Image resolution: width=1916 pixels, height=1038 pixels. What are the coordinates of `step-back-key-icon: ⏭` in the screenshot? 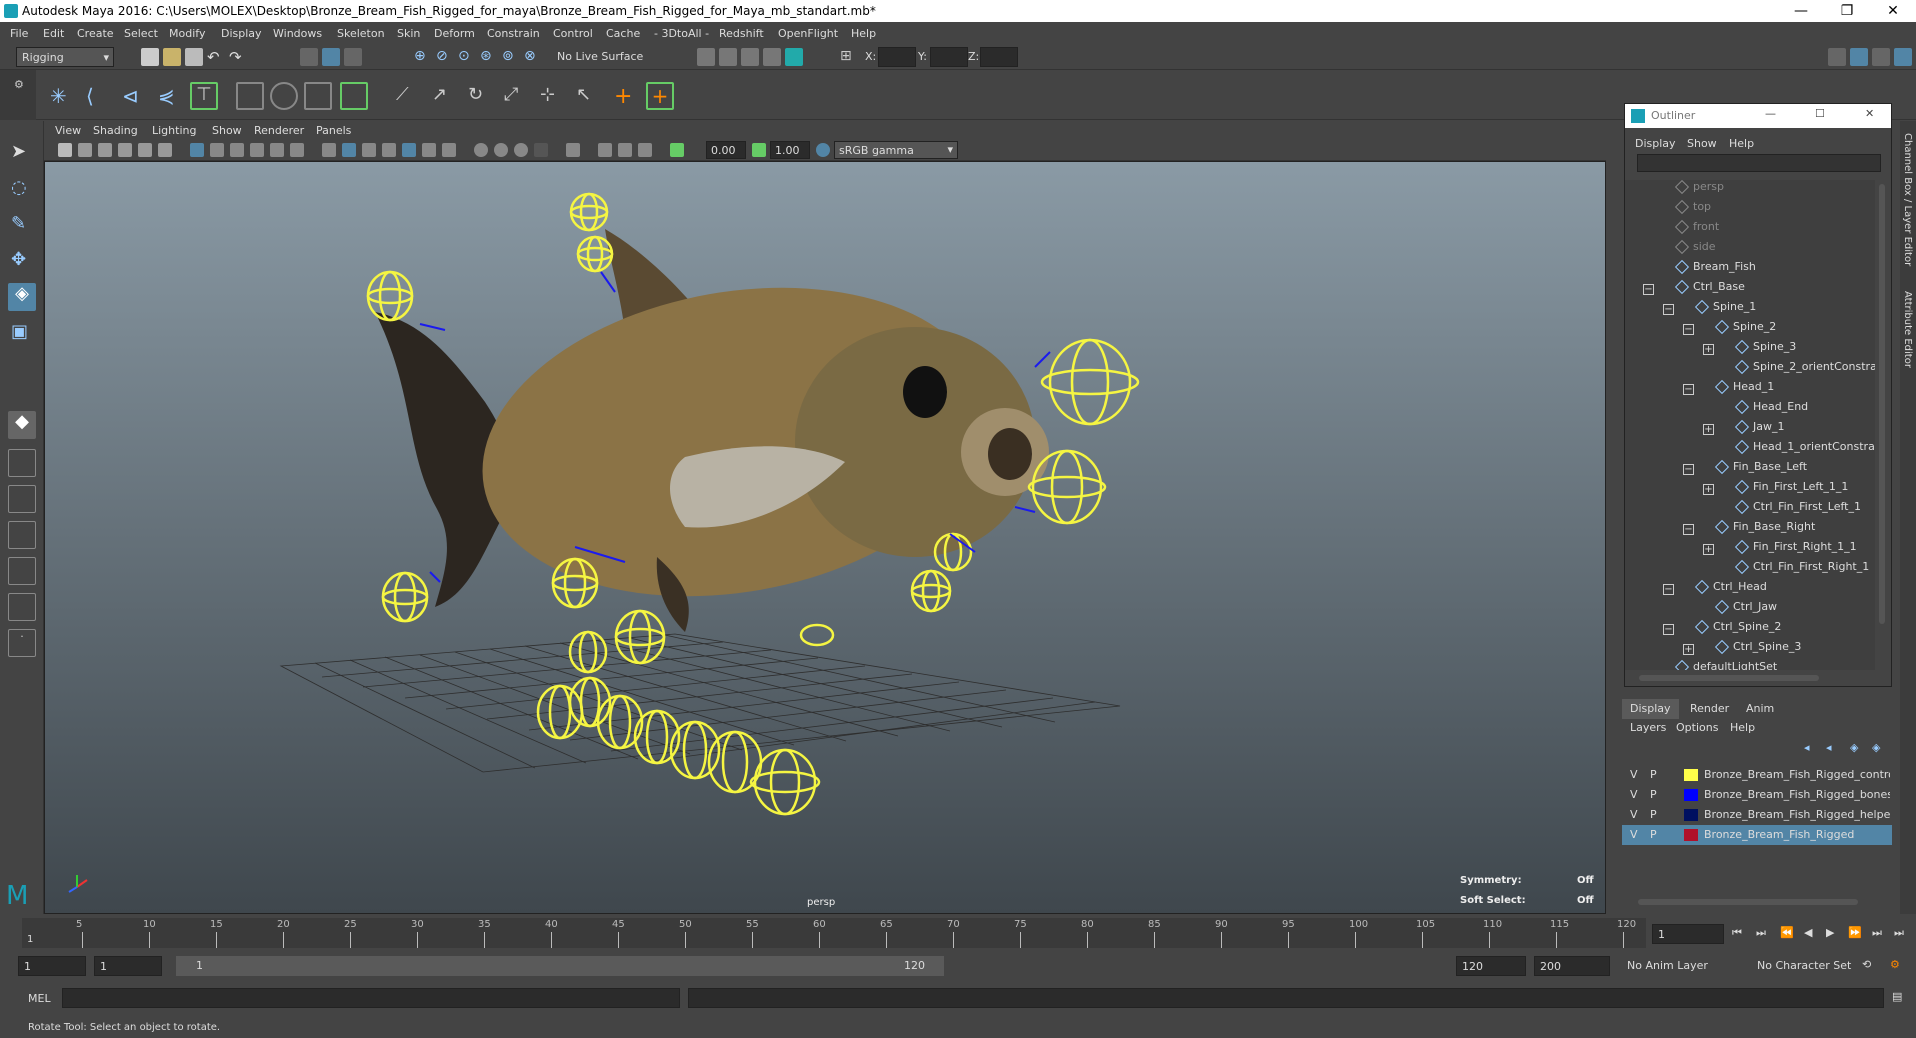 It's located at (1761, 933).